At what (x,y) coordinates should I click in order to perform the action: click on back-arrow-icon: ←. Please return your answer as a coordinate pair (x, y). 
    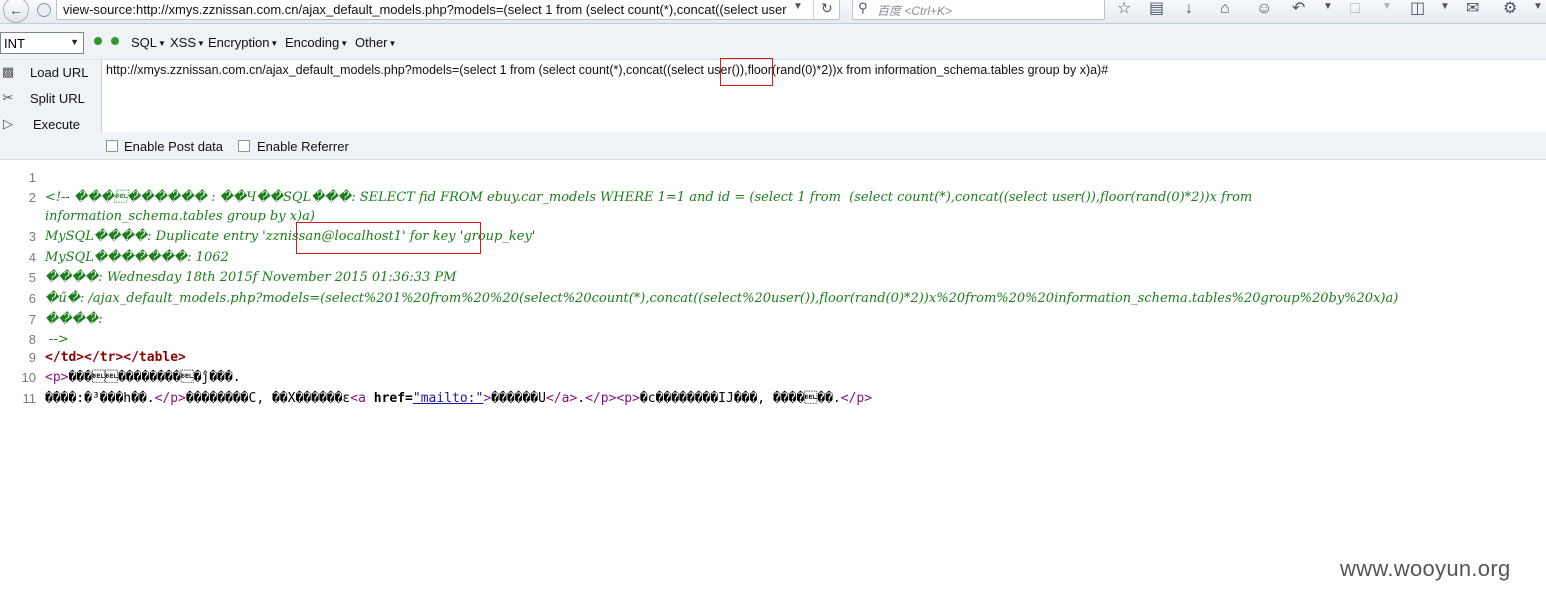
    Looking at the image, I should click on (16, 10).